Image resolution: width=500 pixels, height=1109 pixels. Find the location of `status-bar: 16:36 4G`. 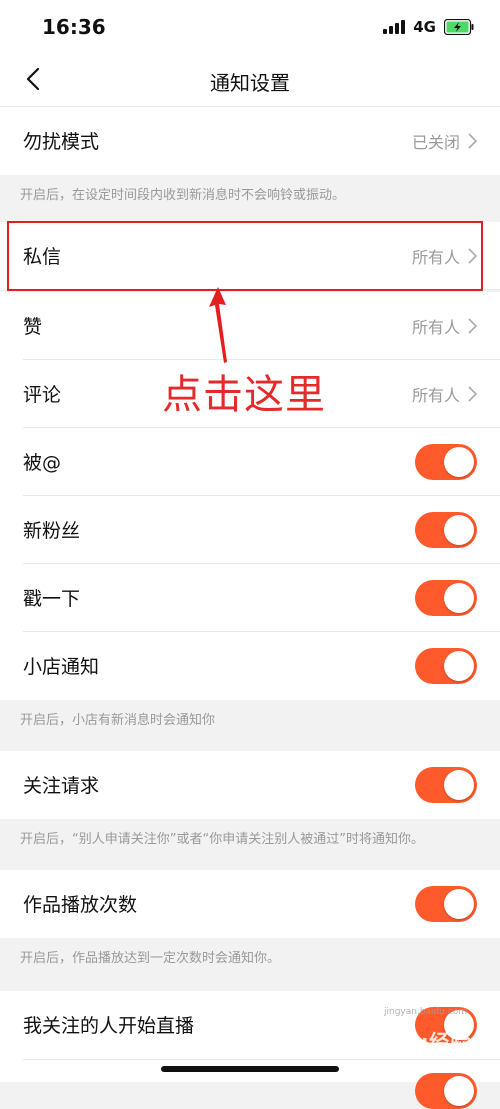

status-bar: 16:36 4G is located at coordinates (250, 26).